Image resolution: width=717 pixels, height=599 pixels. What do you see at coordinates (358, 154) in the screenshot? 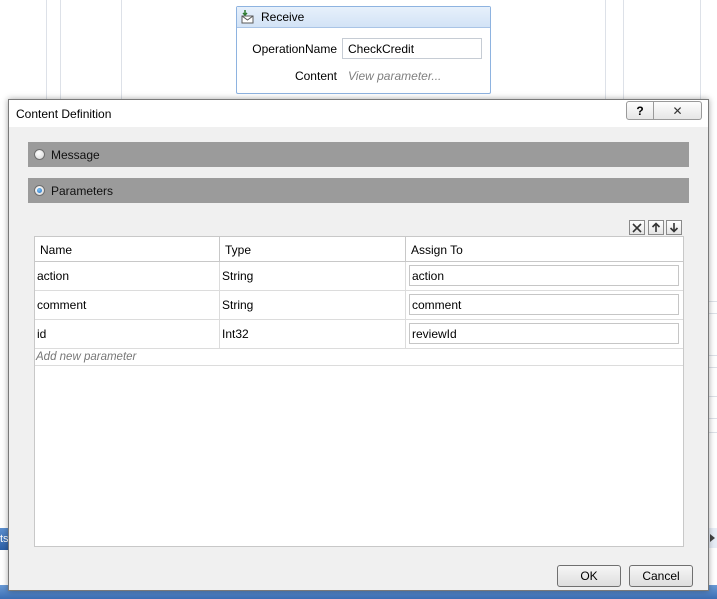
I see `message-option-bar: Message` at bounding box center [358, 154].